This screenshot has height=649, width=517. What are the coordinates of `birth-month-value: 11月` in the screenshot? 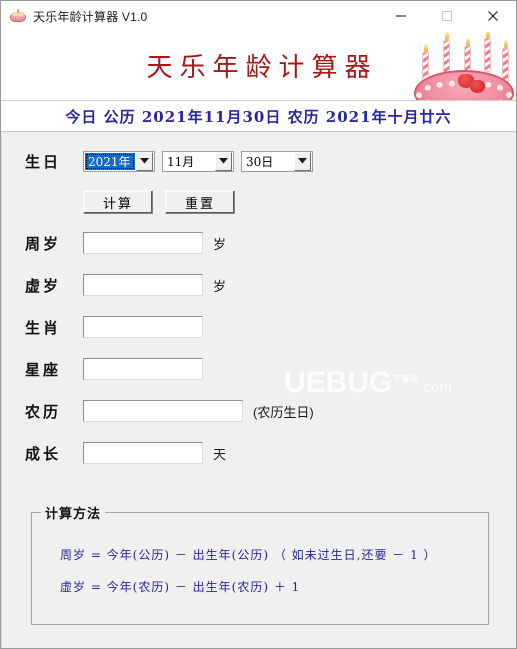 It's located at (181, 161).